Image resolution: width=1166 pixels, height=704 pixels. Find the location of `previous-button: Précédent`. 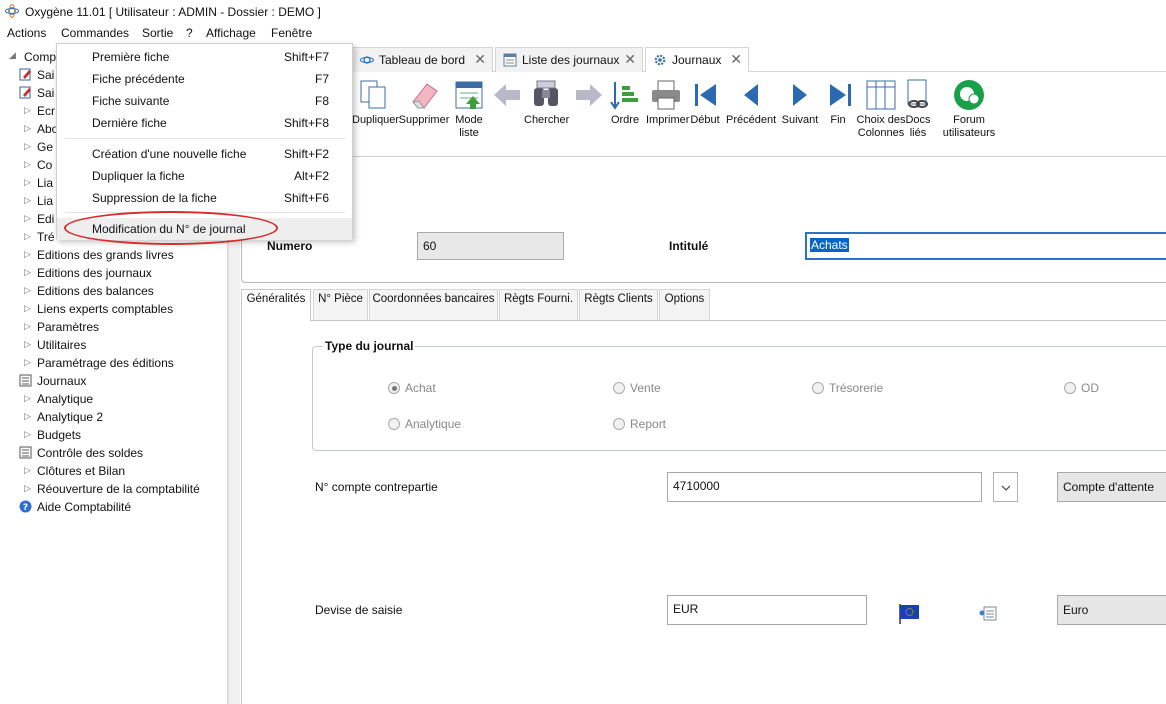

previous-button: Précédent is located at coordinates (751, 102).